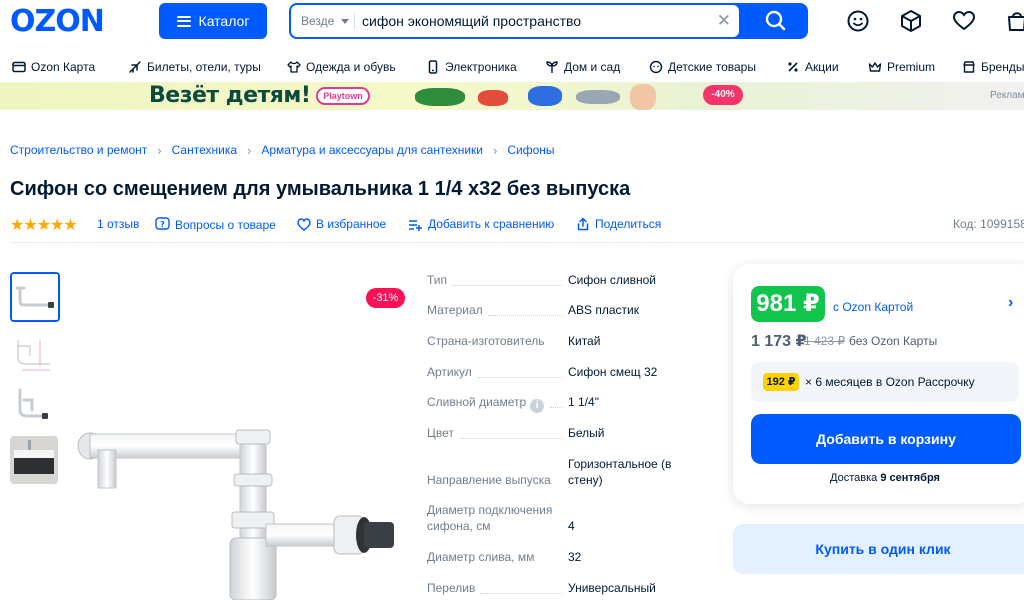 This screenshot has width=1024, height=600. I want to click on ozon-card-link: с Ozon Картой, so click(873, 307).